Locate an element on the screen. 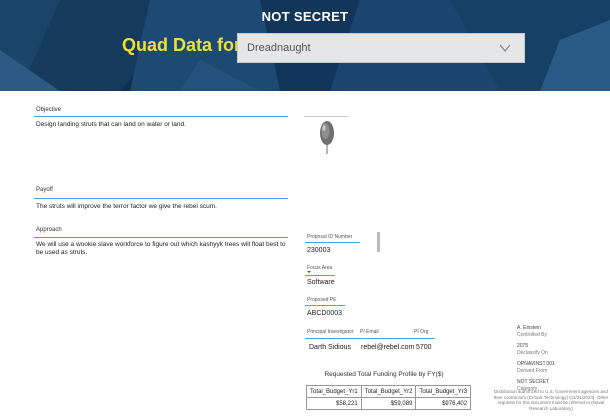  focus-area-indicator-icon is located at coordinates (309, 272).